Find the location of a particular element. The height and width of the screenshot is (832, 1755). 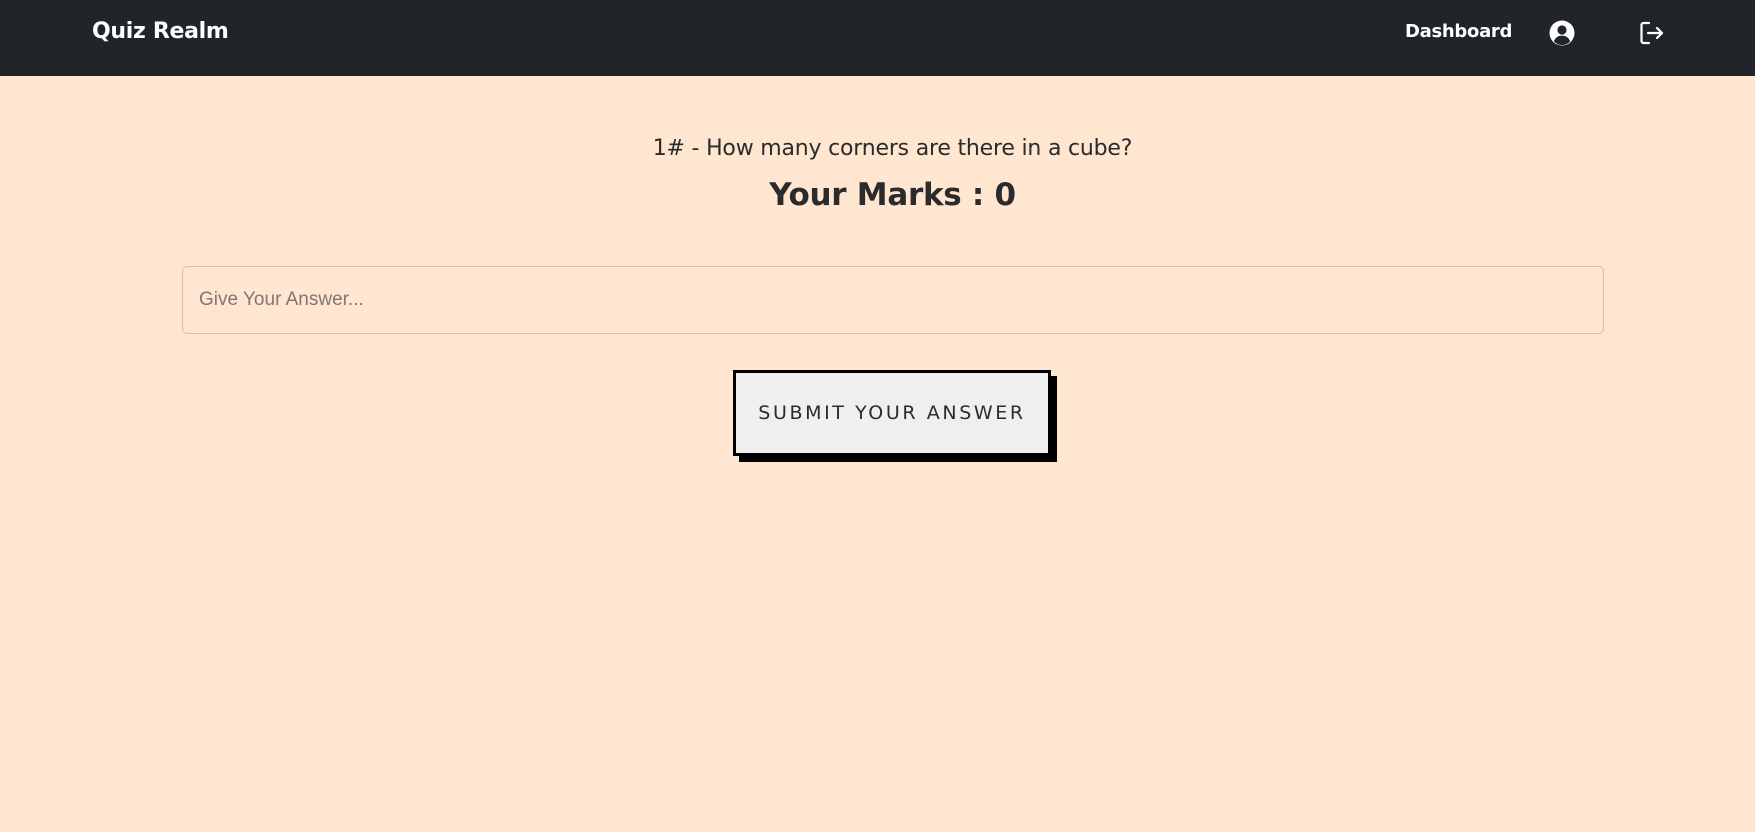

top-navbar: Quiz Realm Dashboard is located at coordinates (877, 38).